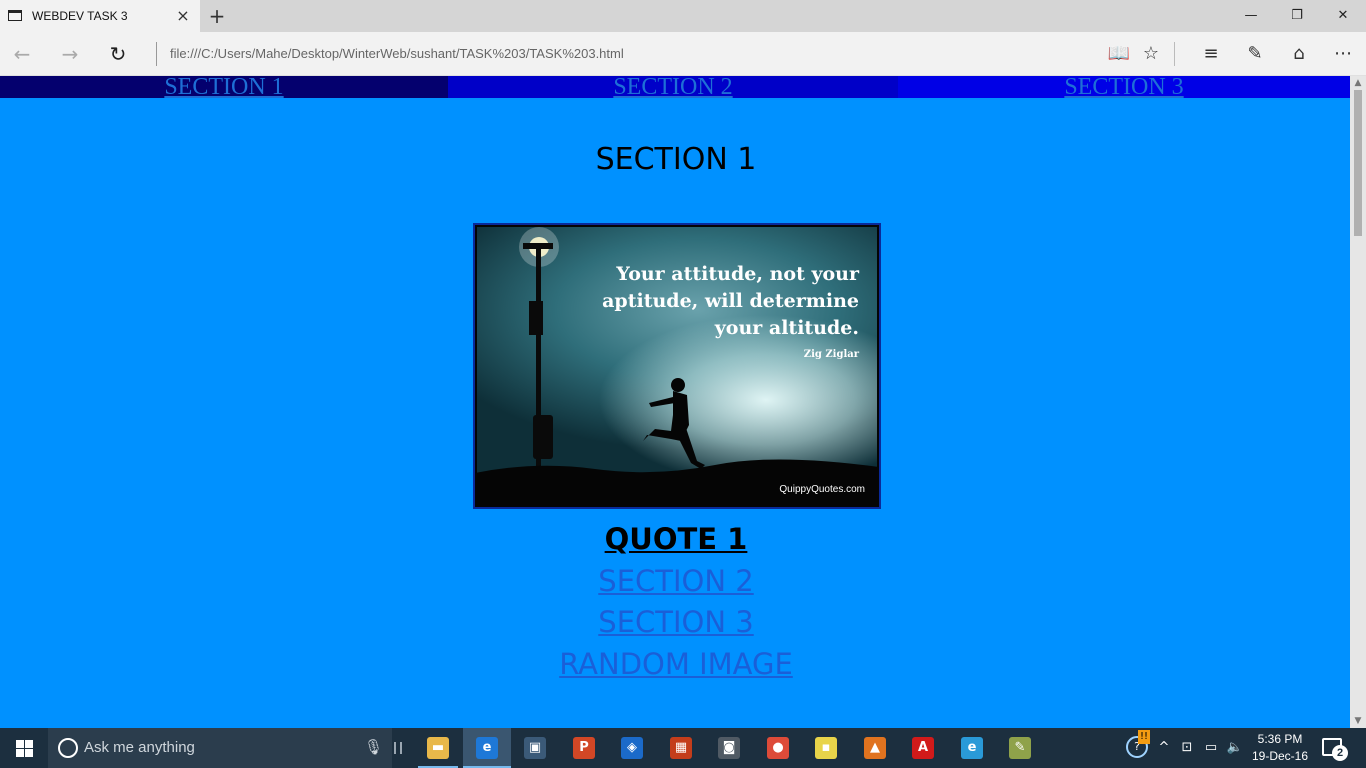  I want to click on clock-date: 19-Dec-16, so click(1280, 756).